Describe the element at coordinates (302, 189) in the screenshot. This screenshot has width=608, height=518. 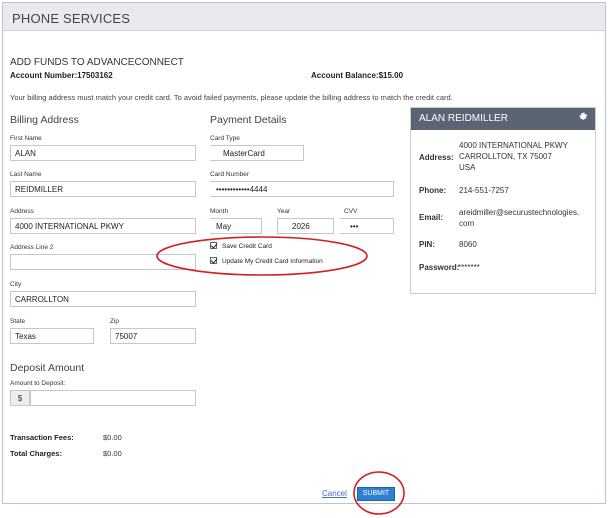
I see `card-number-input: ••••••••••••4444` at that location.